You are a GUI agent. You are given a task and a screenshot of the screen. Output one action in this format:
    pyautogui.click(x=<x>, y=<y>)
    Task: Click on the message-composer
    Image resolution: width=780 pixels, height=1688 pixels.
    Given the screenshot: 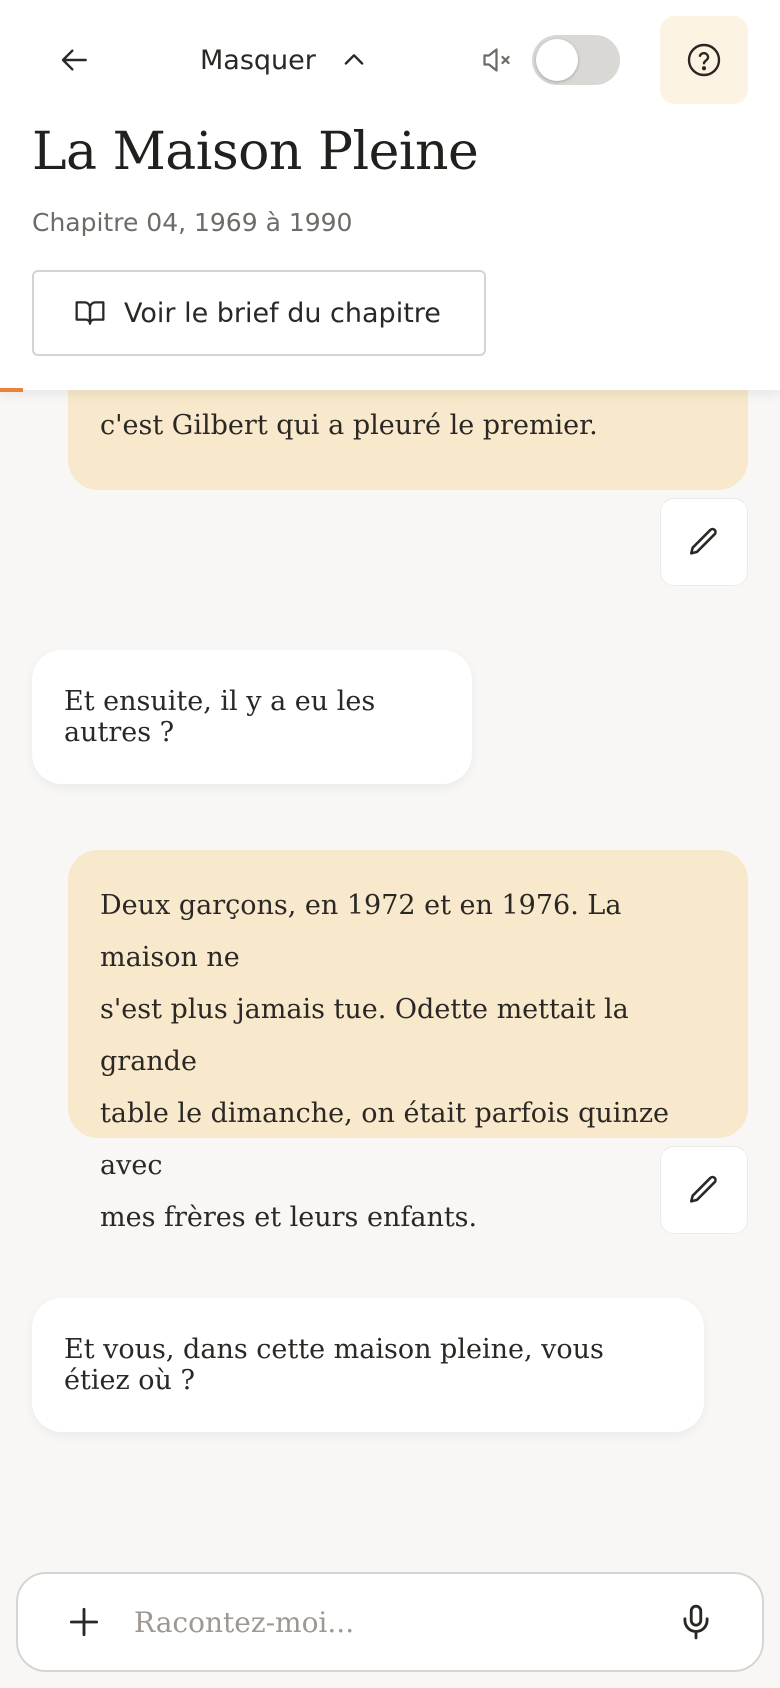 What is the action you would take?
    pyautogui.click(x=390, y=1622)
    